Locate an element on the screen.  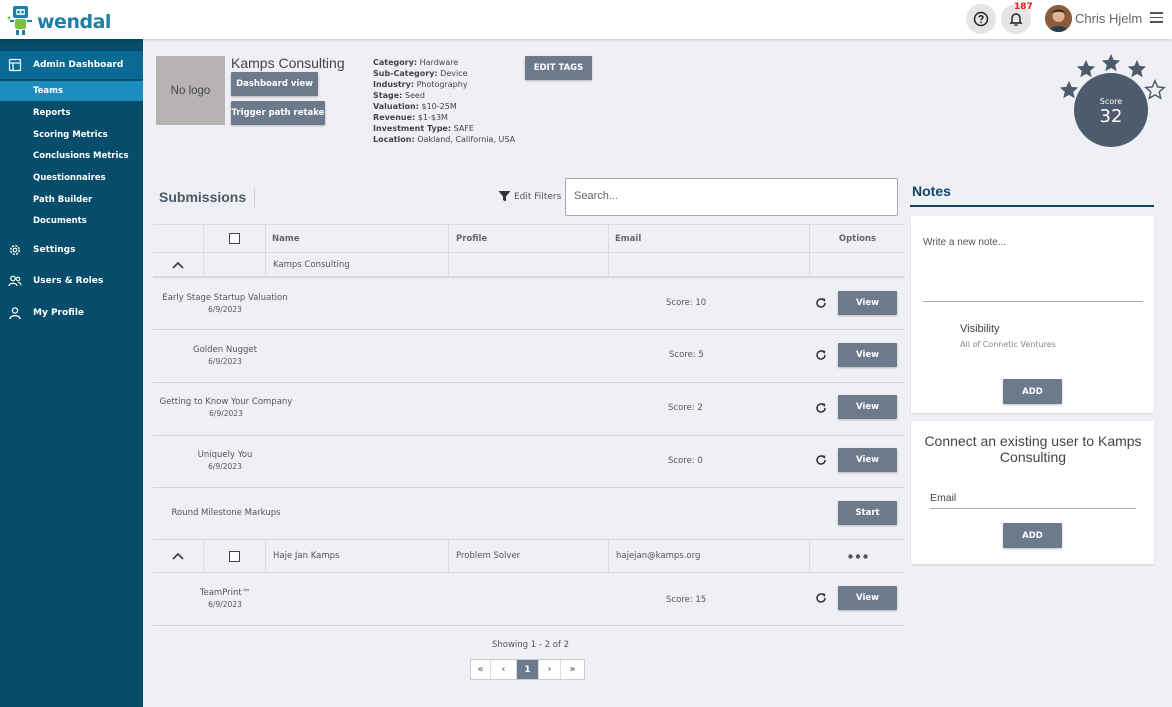
trigger-path-retake-button: Trigger path retake is located at coordinates (278, 113).